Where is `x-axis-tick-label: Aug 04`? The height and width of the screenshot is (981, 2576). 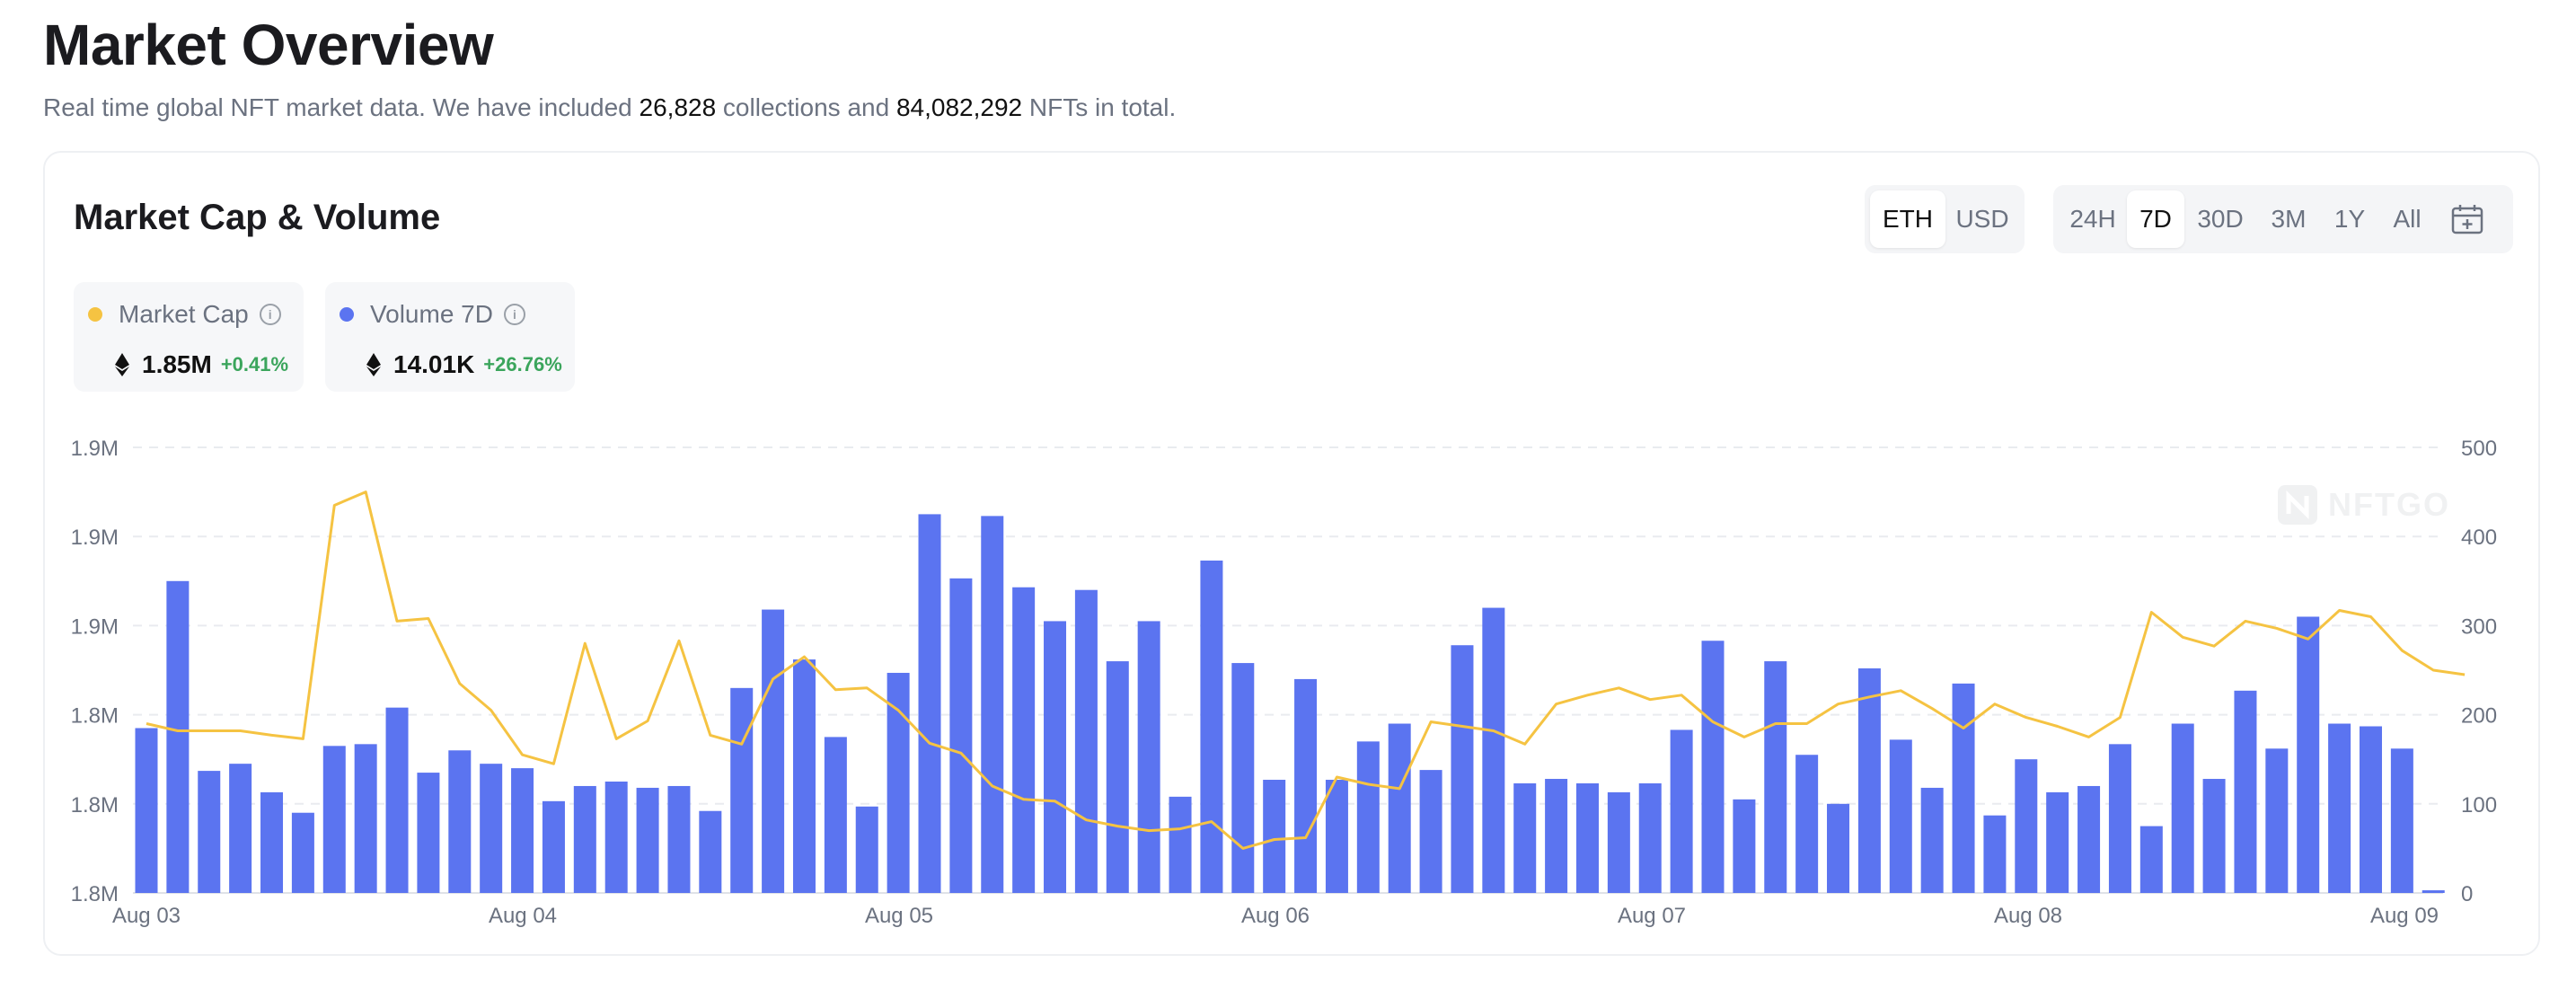 x-axis-tick-label: Aug 04 is located at coordinates (523, 916).